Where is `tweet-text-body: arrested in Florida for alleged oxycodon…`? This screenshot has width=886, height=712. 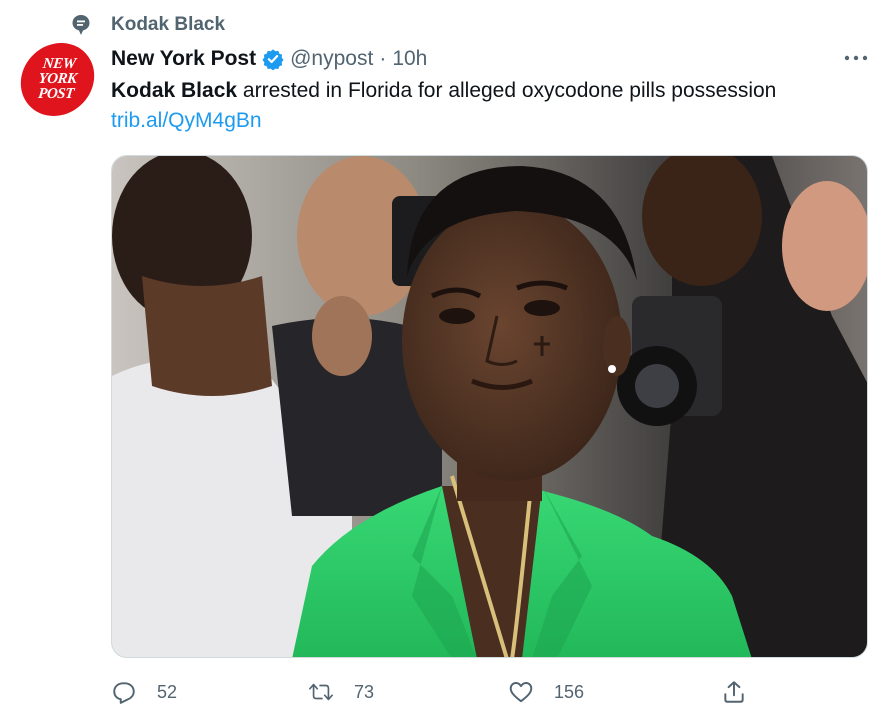
tweet-text-body: arrested in Florida for alleged oxycodon… is located at coordinates (507, 90).